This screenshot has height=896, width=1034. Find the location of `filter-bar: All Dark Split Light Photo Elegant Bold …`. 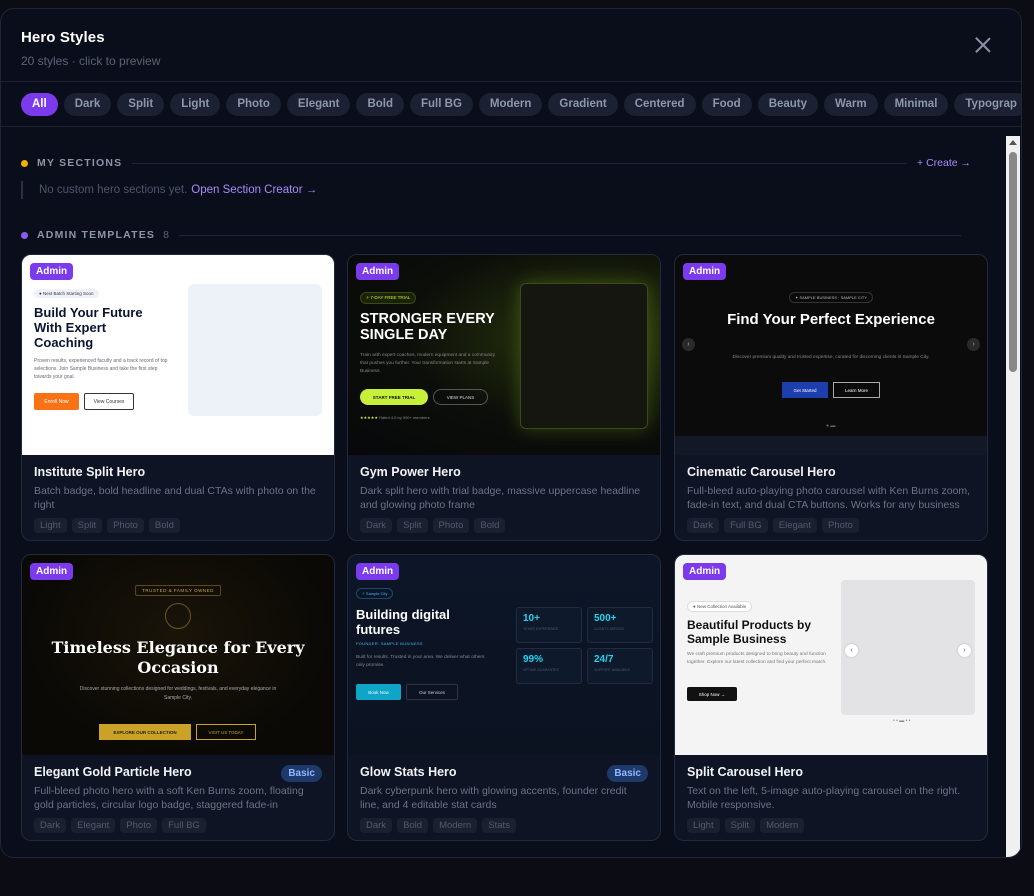

filter-bar: All Dark Split Light Photo Elegant Bold … is located at coordinates (511, 104).